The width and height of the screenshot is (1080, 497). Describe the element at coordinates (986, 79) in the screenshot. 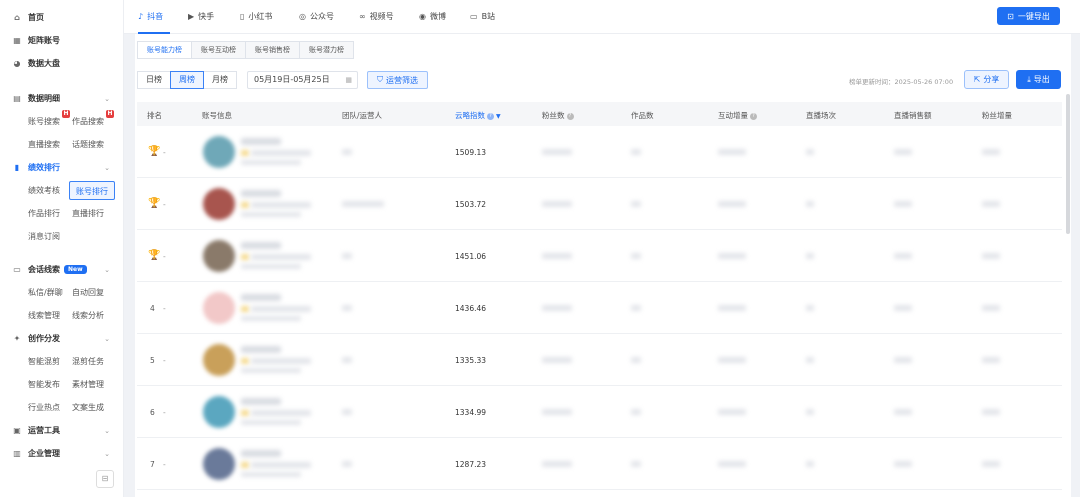

I see `share-button: ⇱ 分享` at that location.